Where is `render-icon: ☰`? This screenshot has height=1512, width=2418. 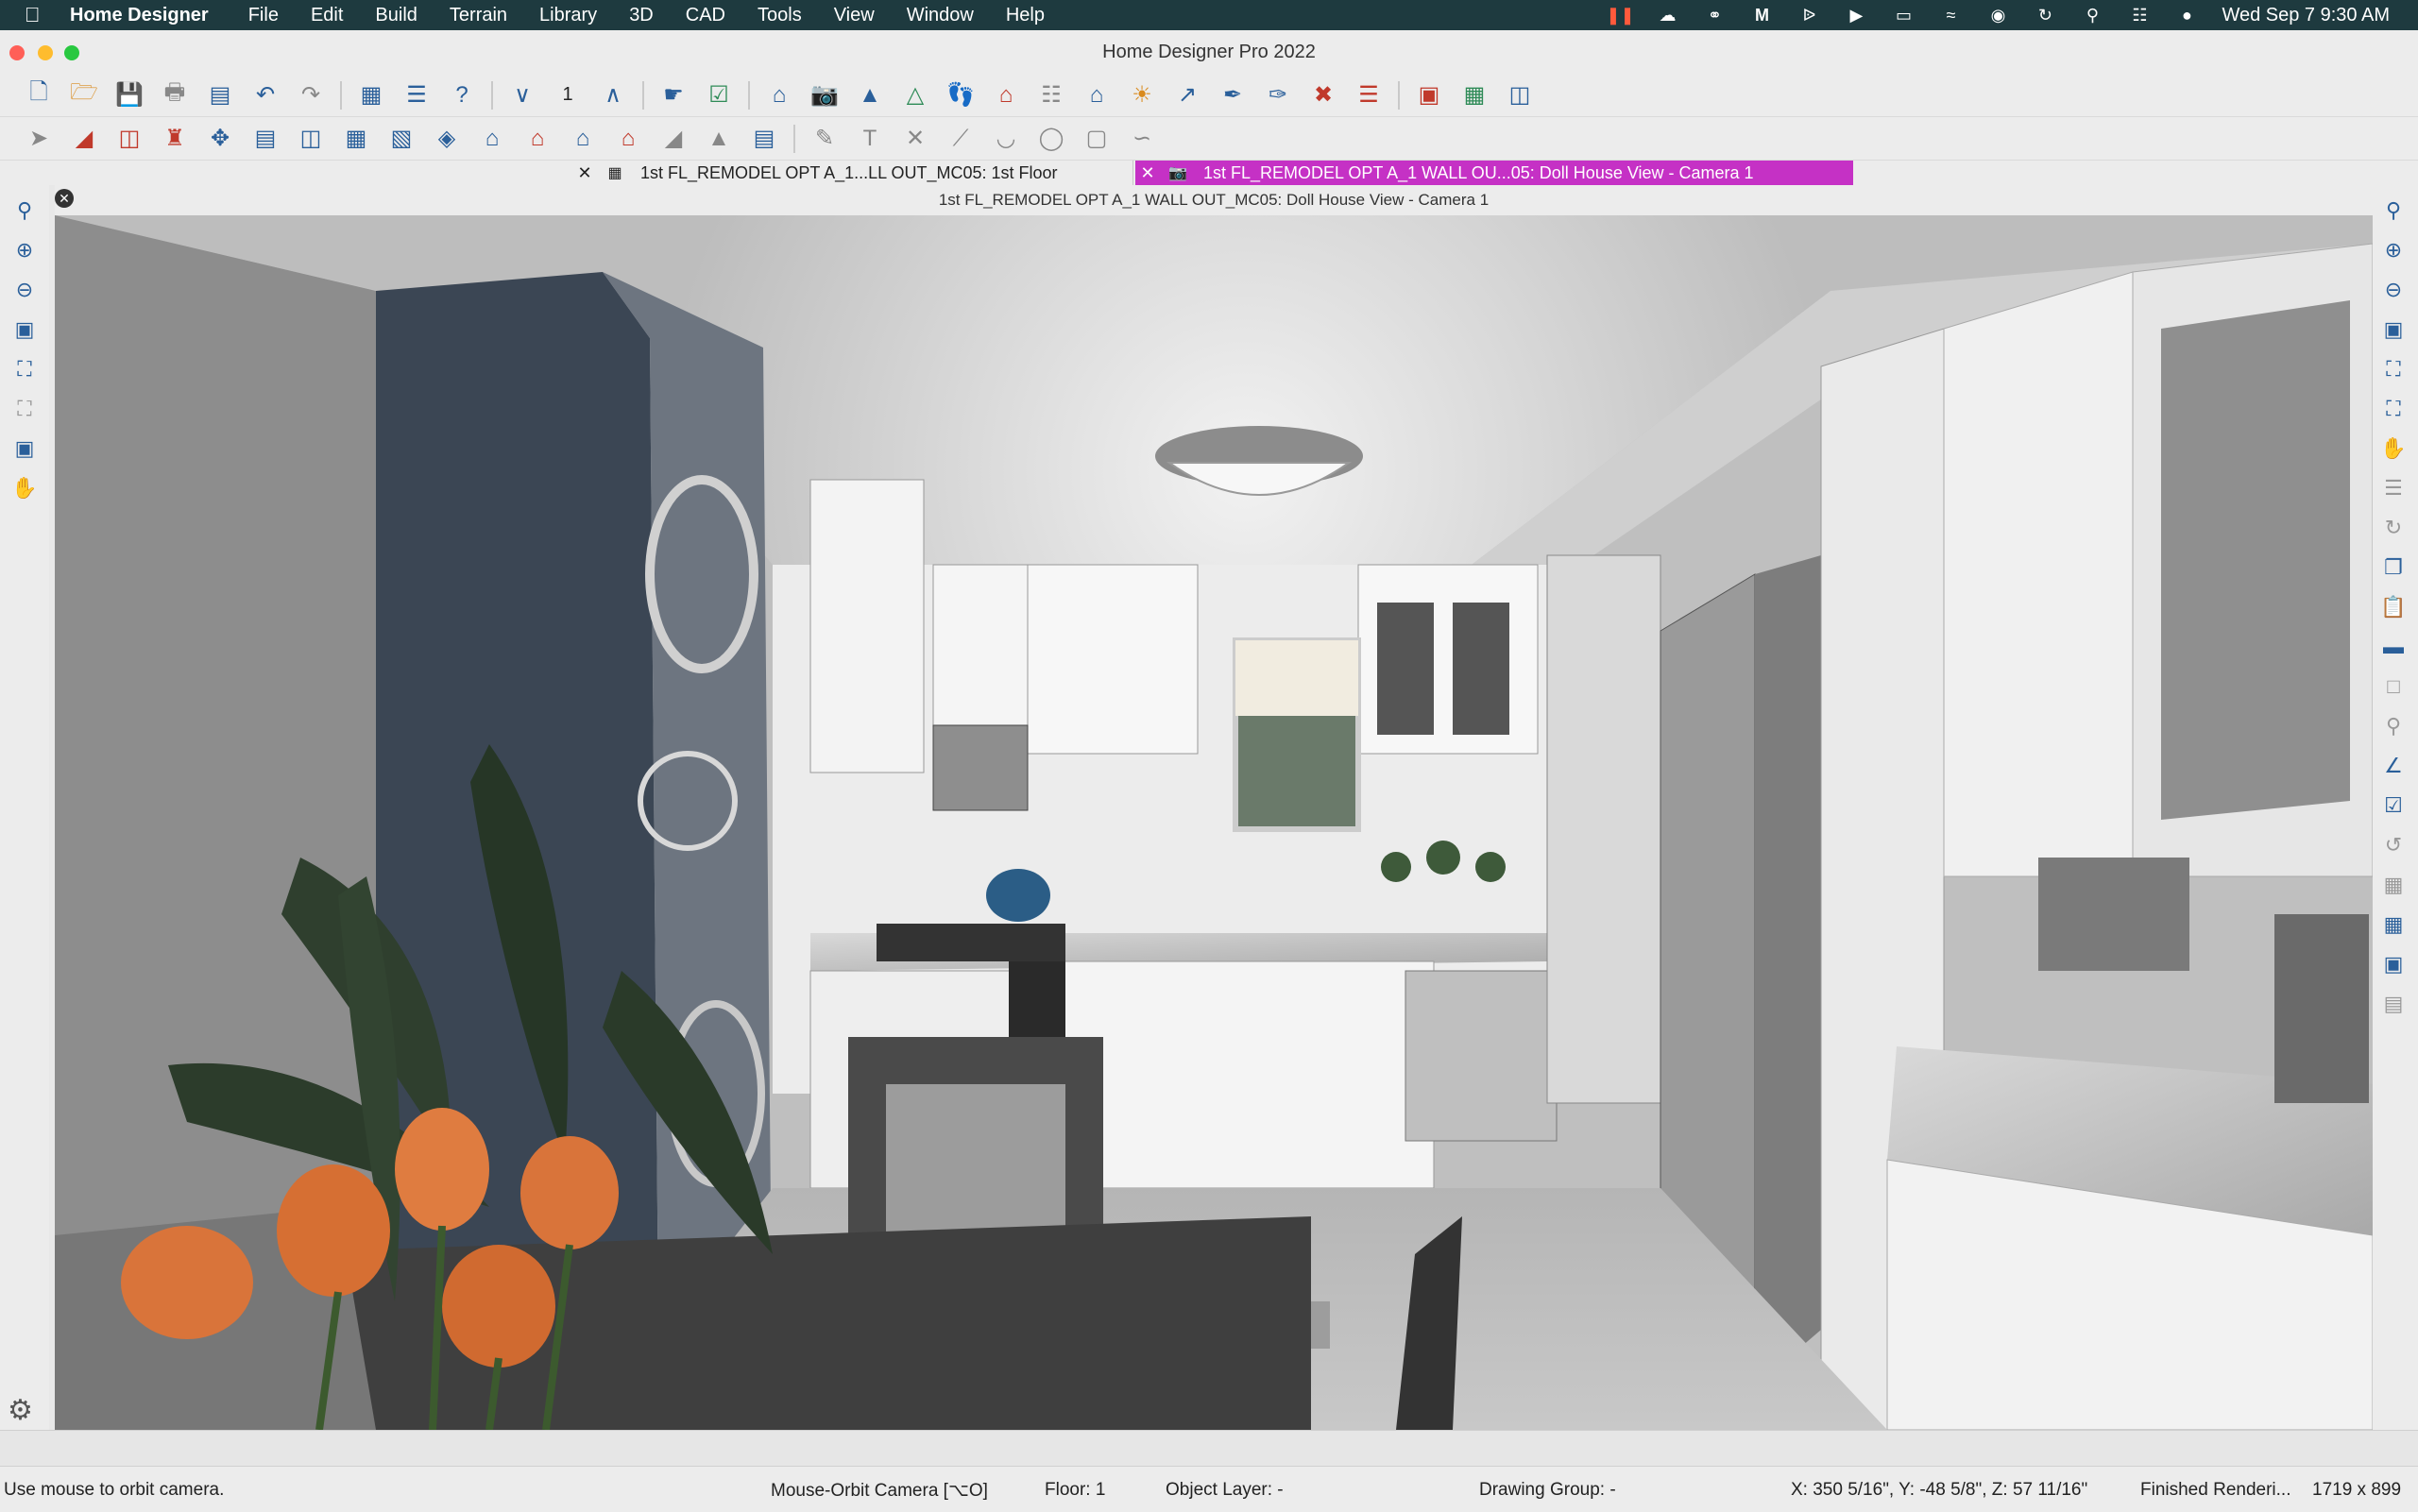
render-icon: ☰ is located at coordinates (1369, 95).